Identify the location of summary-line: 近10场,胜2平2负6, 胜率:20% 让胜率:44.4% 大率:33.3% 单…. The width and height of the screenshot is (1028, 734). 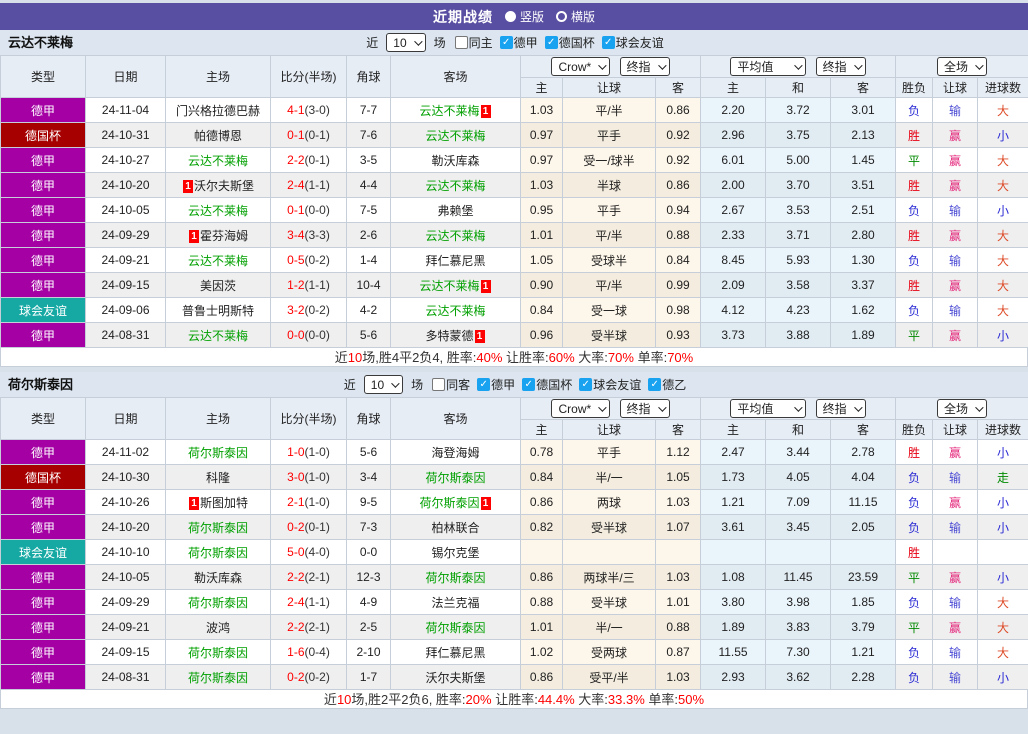
(514, 699).